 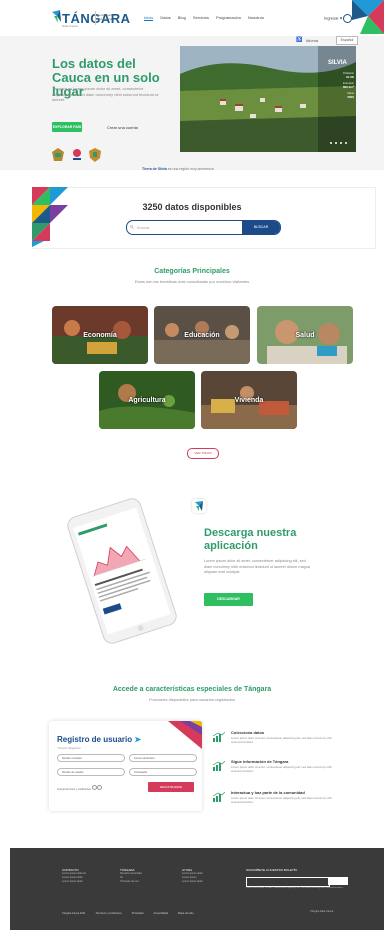 I want to click on data-band, so click(x=204, y=218).